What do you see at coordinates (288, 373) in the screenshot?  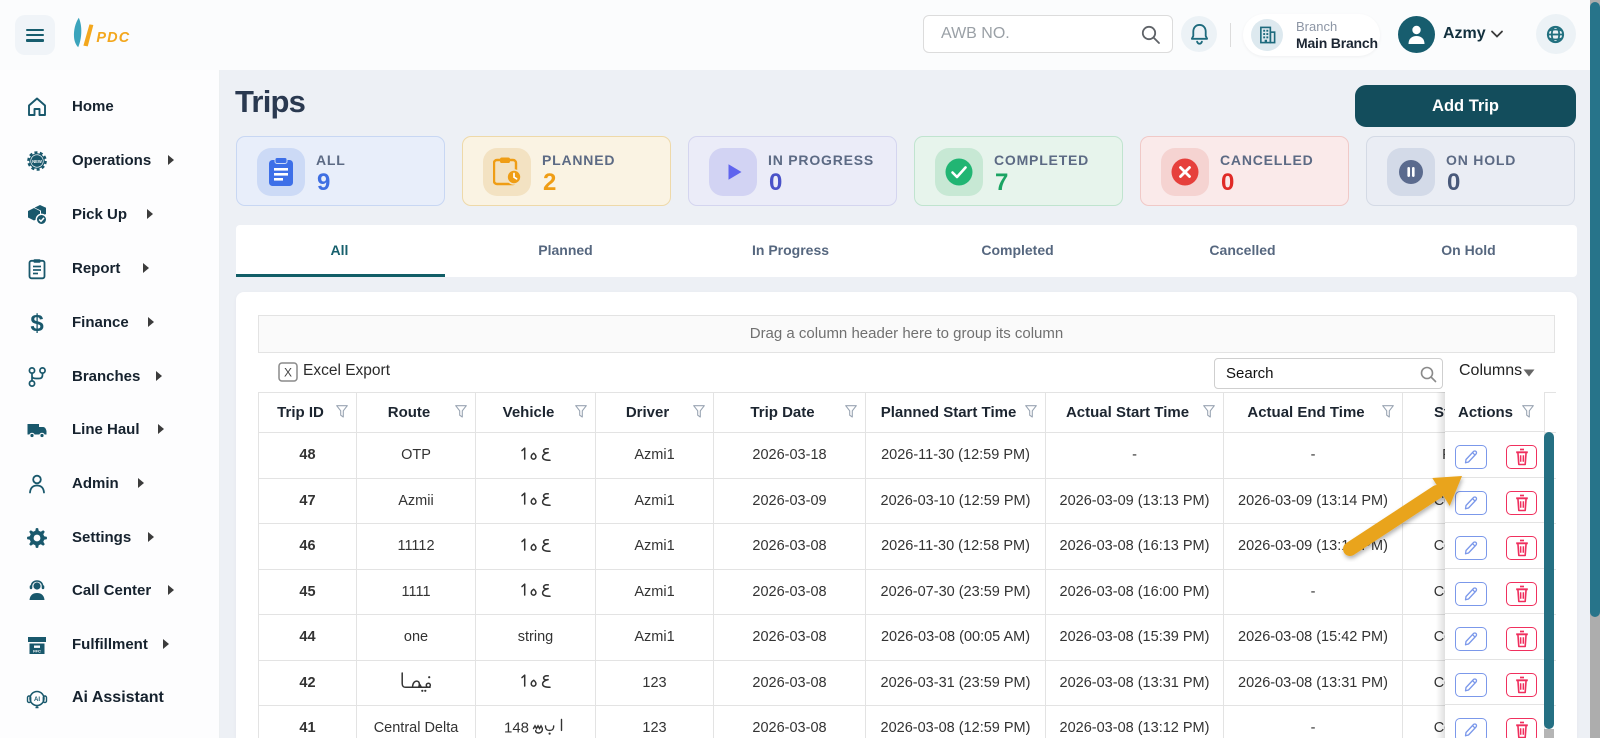 I see `svg-text: X` at bounding box center [288, 373].